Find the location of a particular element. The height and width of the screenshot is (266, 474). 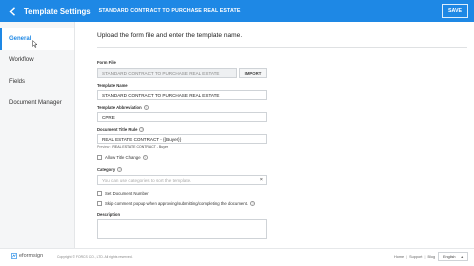

logo: eformsign is located at coordinates (27, 256).